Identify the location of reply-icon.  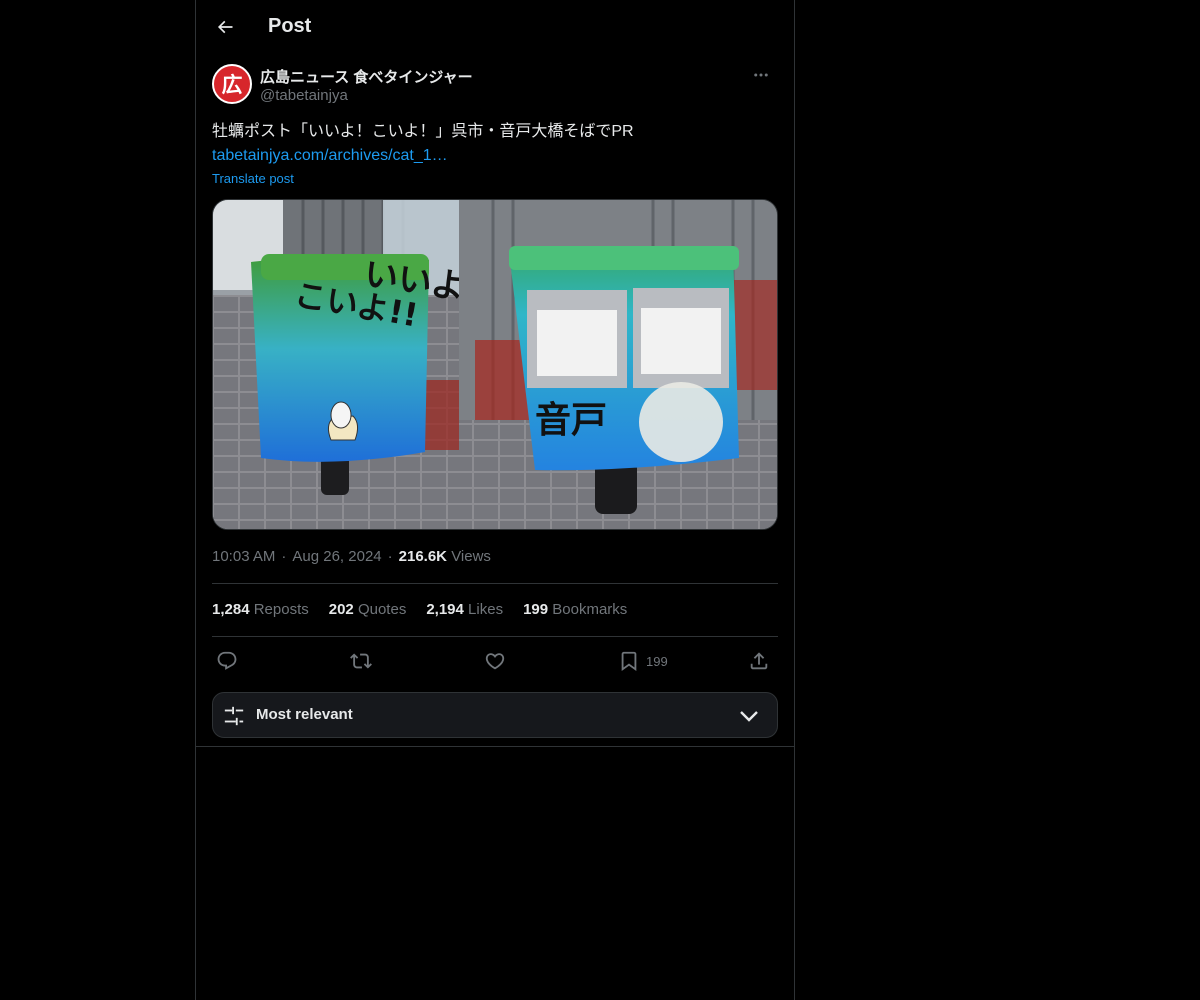
(227, 660).